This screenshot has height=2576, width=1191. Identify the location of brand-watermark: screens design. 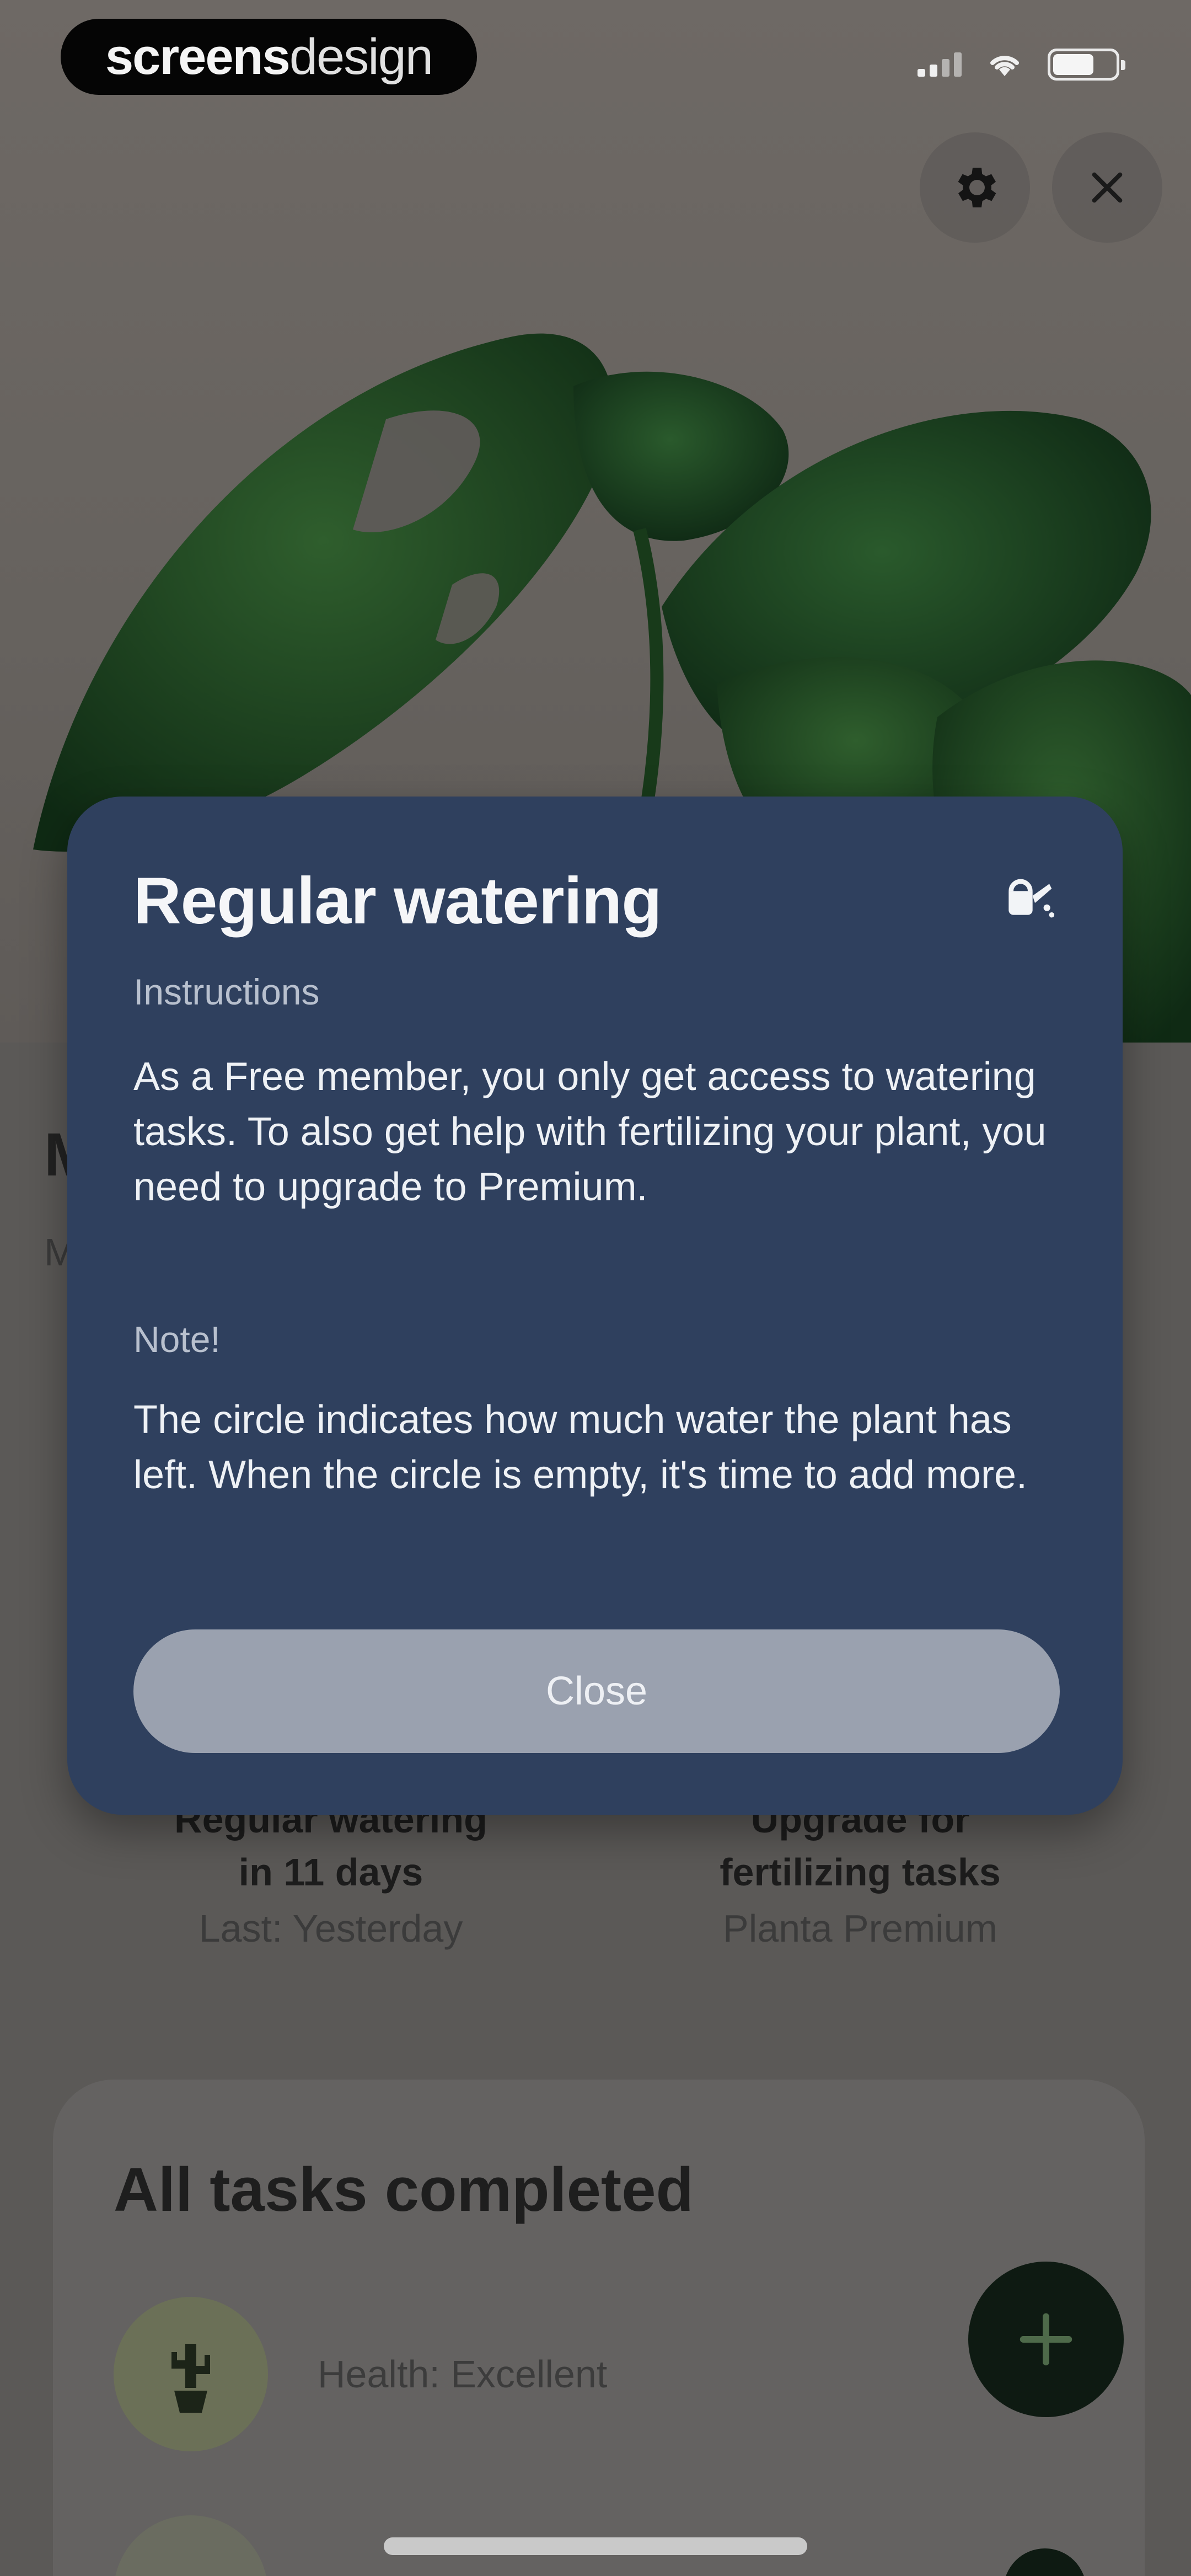
(269, 57).